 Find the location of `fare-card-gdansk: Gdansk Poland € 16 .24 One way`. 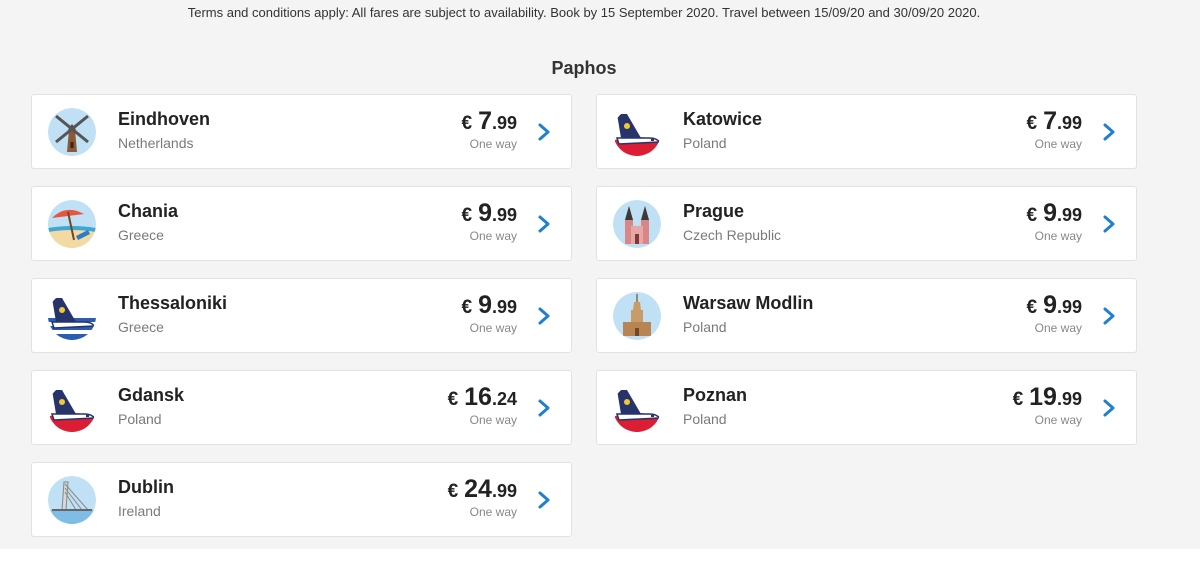

fare-card-gdansk: Gdansk Poland € 16 .24 One way is located at coordinates (301, 407).